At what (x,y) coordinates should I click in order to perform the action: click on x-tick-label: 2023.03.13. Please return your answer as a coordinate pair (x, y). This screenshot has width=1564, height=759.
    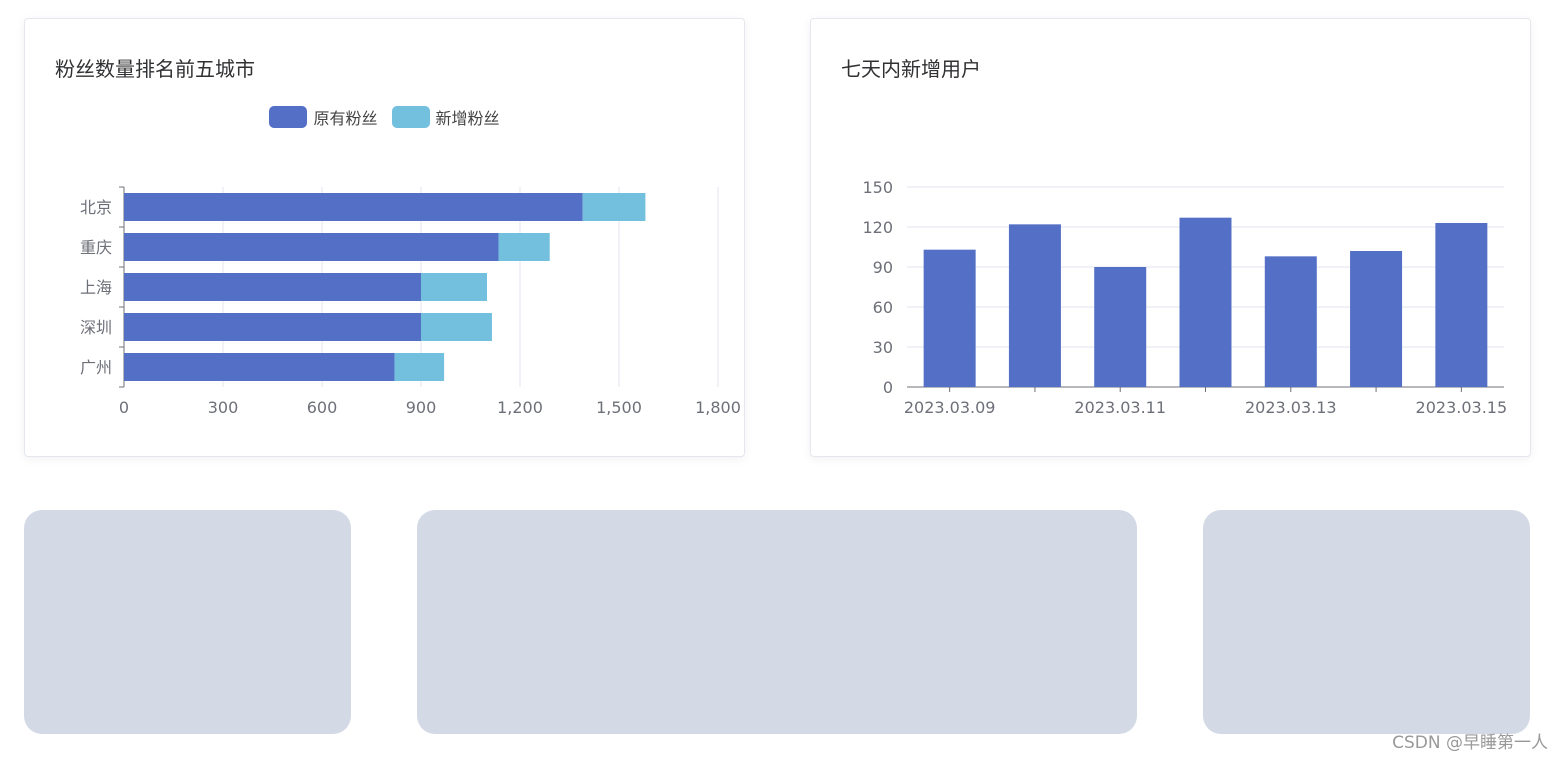
    Looking at the image, I should click on (1291, 407).